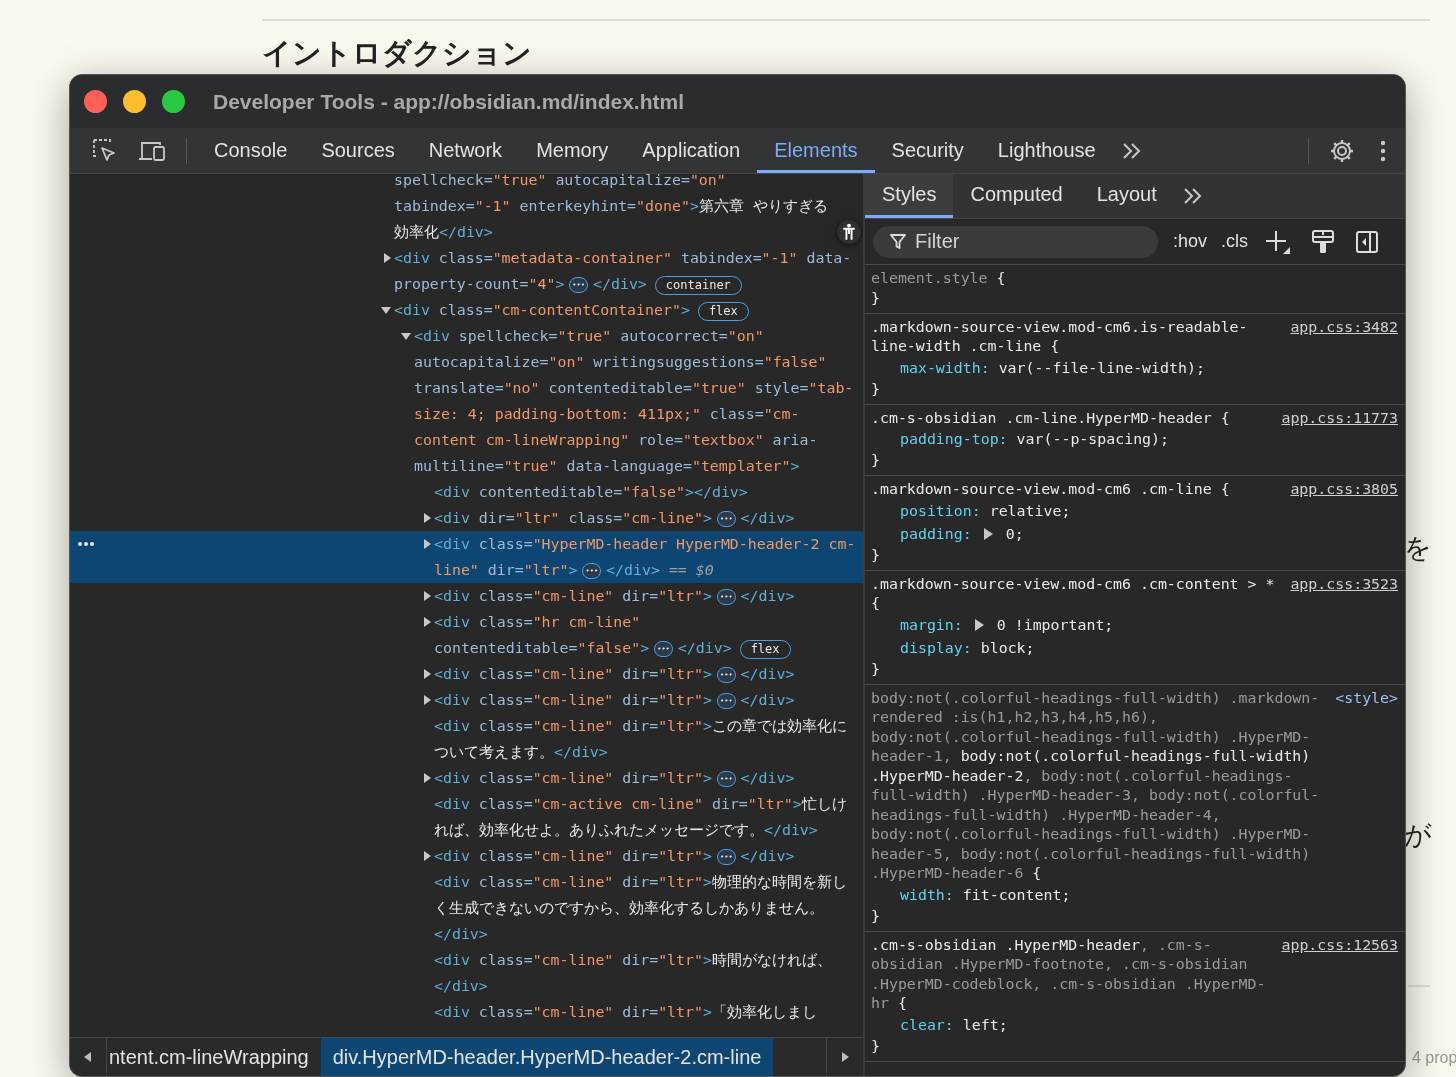 Image resolution: width=1456 pixels, height=1077 pixels. I want to click on stylesheet-source-link: app.css:12563, so click(1339, 945).